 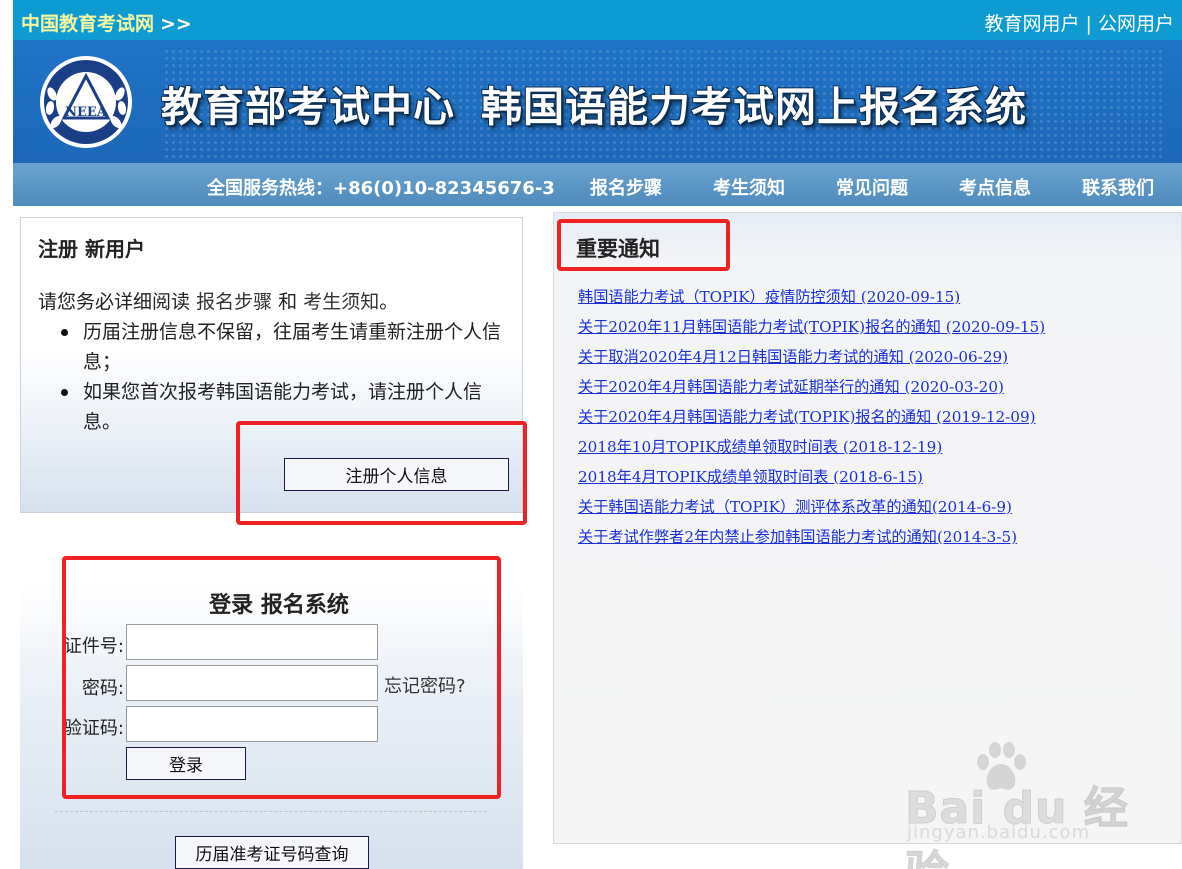 I want to click on baidu-watermark: Bai du 经验 jingyan.baidu.com, so click(x=1017, y=805).